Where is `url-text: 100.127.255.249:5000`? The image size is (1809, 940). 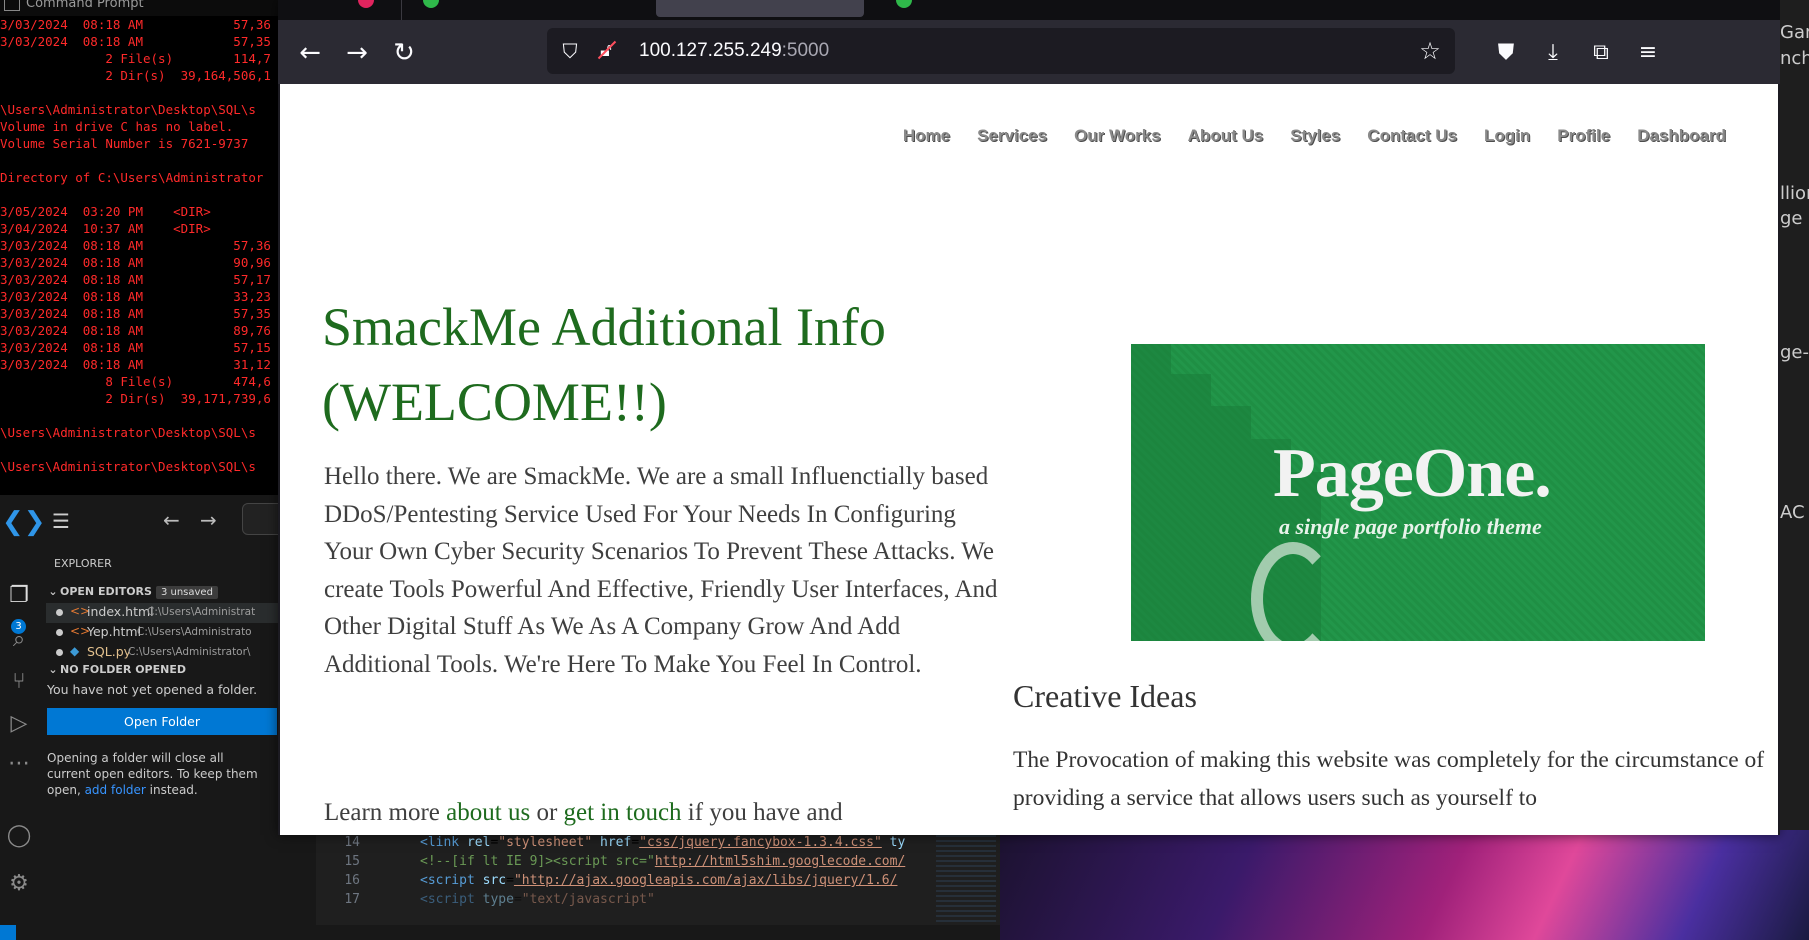 url-text: 100.127.255.249:5000 is located at coordinates (734, 51).